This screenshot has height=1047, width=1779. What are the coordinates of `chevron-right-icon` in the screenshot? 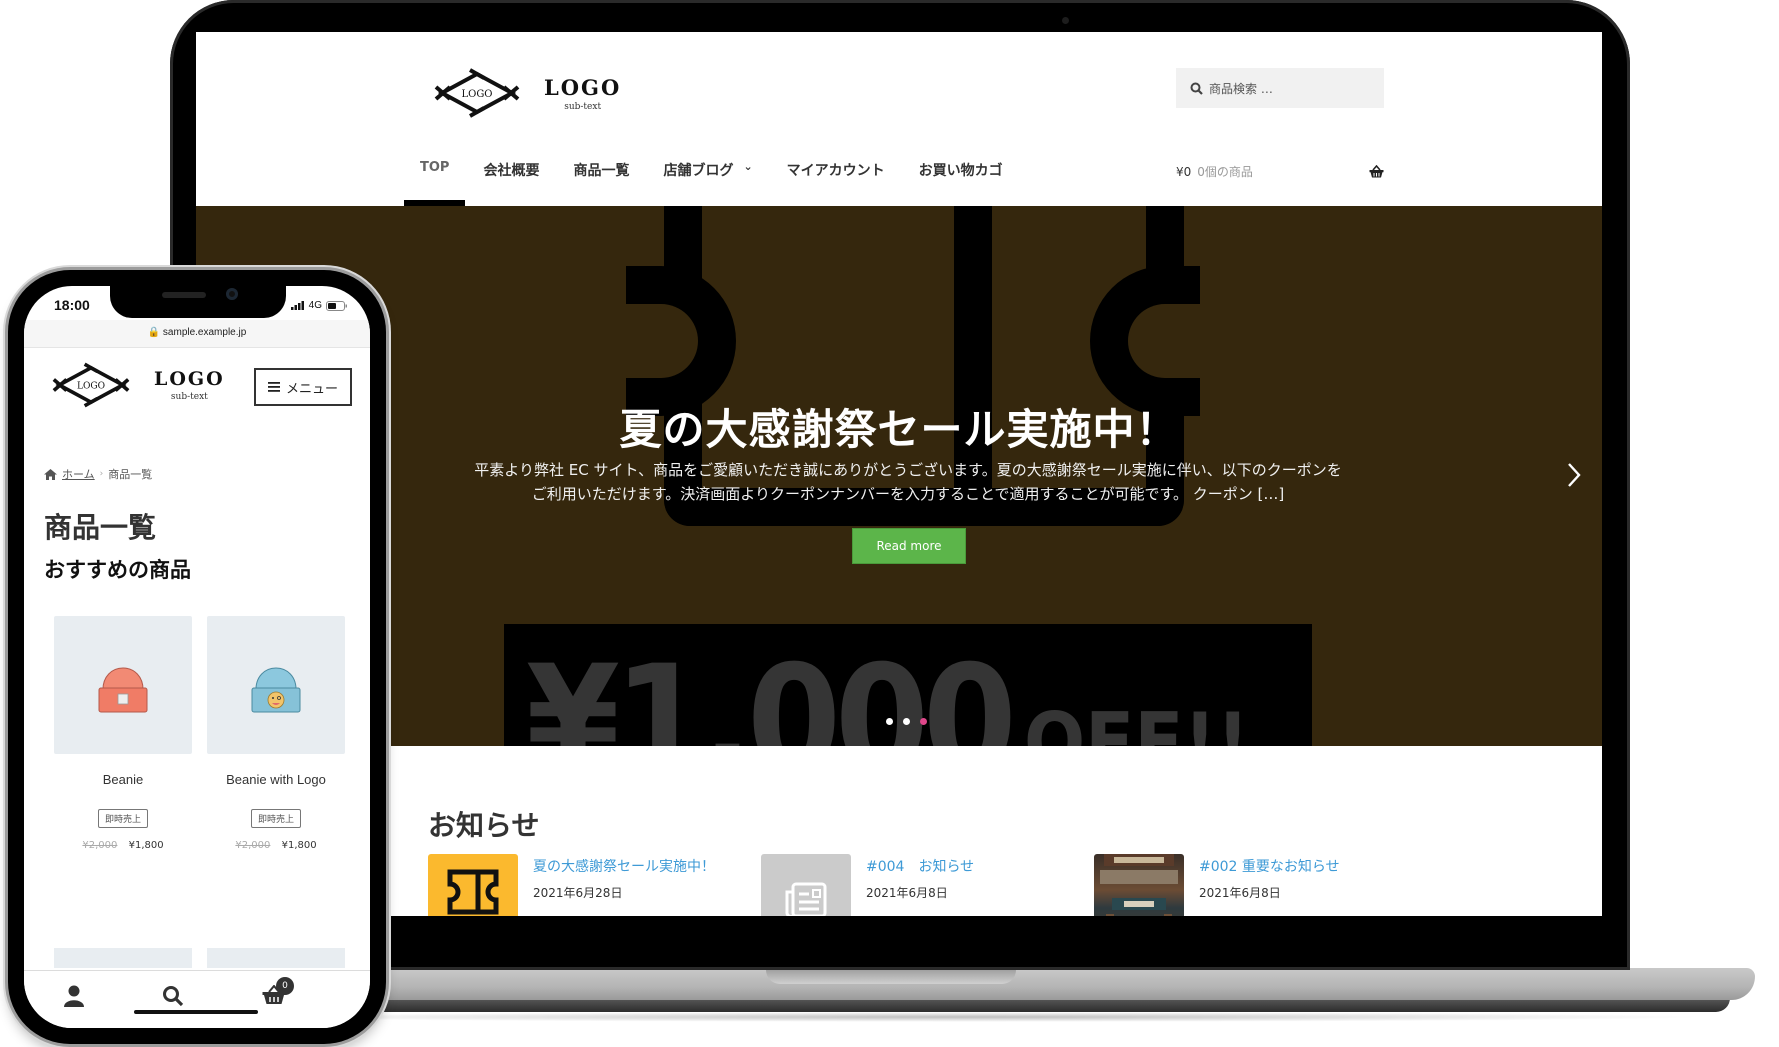 It's located at (1574, 475).